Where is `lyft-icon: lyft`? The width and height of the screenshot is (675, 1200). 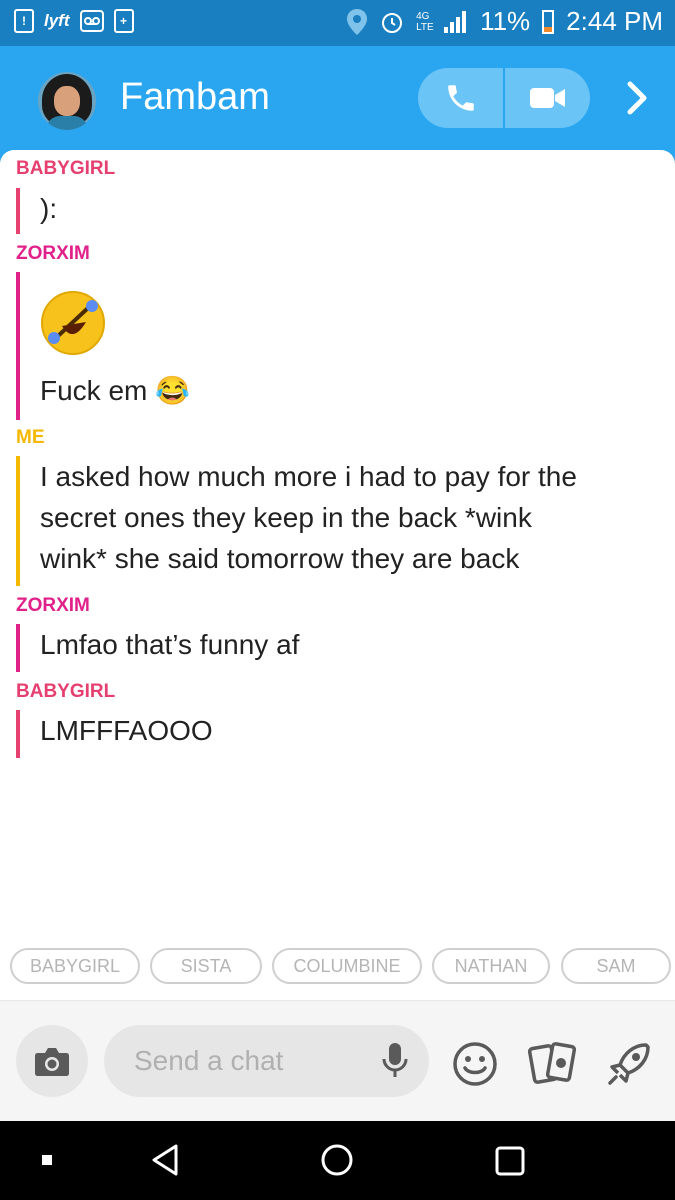 lyft-icon: lyft is located at coordinates (57, 20).